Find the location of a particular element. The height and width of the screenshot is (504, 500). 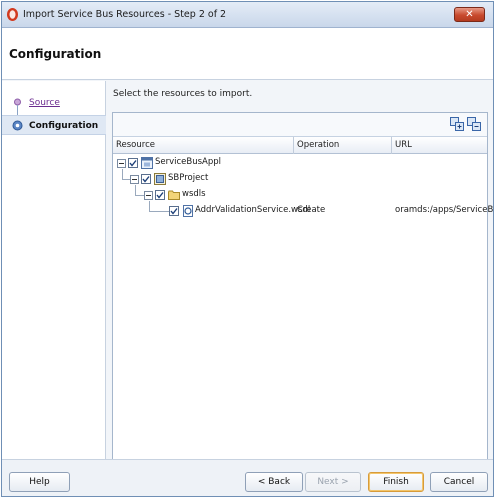

column-header-operation: Operation is located at coordinates (343, 145).